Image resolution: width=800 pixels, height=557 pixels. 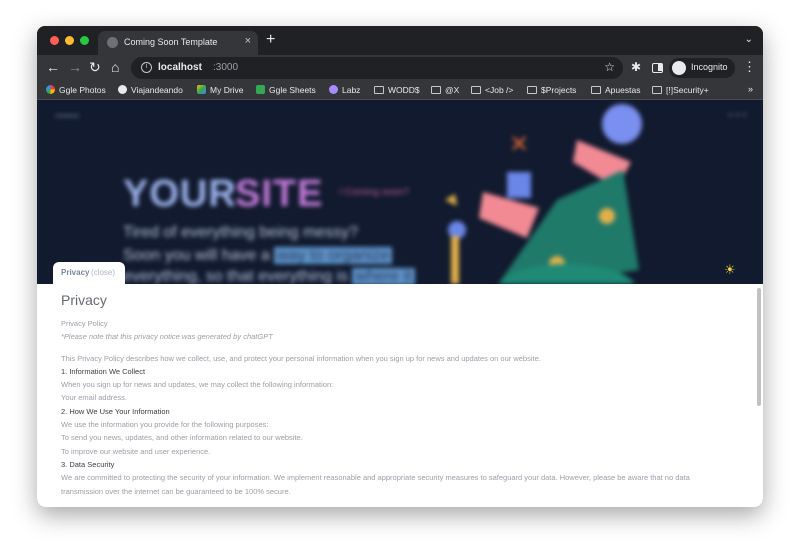 What do you see at coordinates (730, 270) in the screenshot?
I see `sun-icon: ☀` at bounding box center [730, 270].